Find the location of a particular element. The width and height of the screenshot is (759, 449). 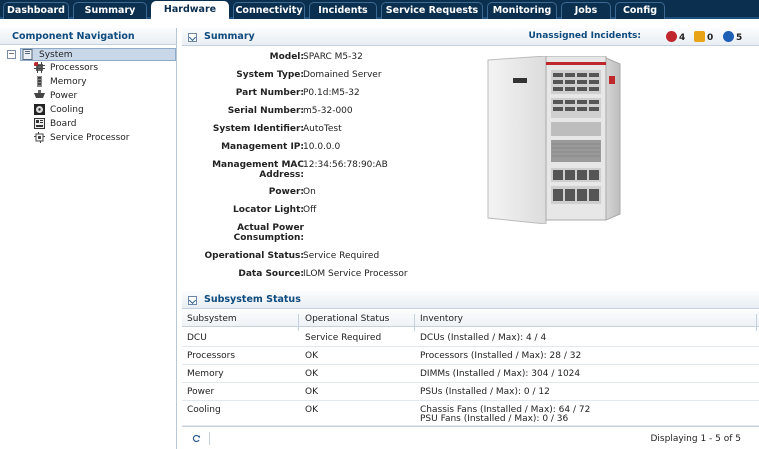

summary-collapse-button is located at coordinates (192, 37).